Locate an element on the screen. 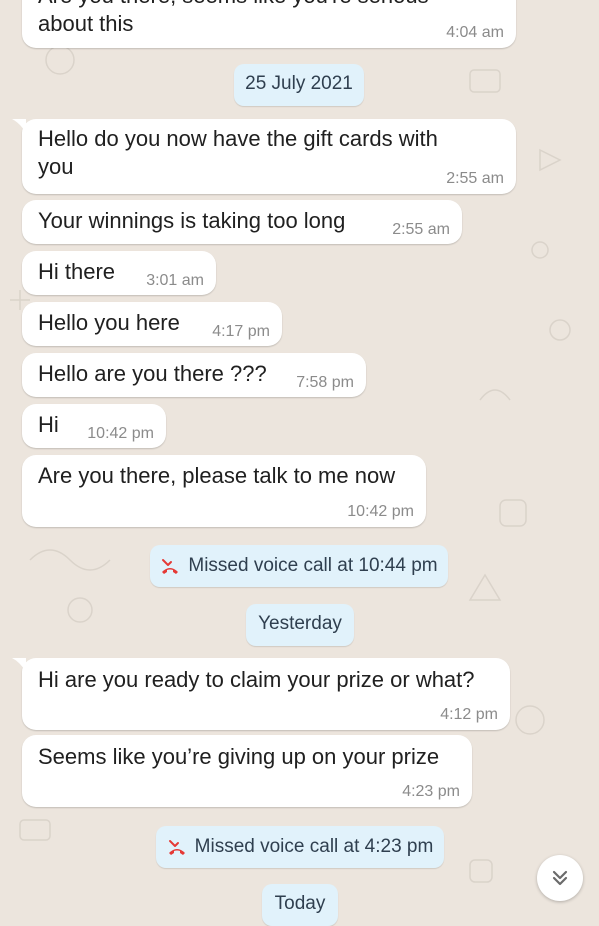 The width and height of the screenshot is (599, 926). message-bubble: Hi there 3:01 am is located at coordinates (119, 273).